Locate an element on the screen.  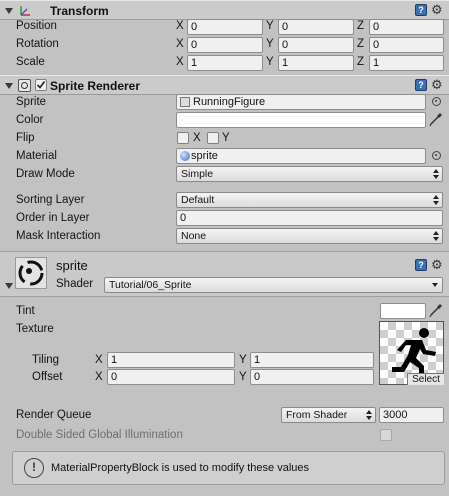
shader-value: Tutorial/06_Sprite is located at coordinates (150, 285).